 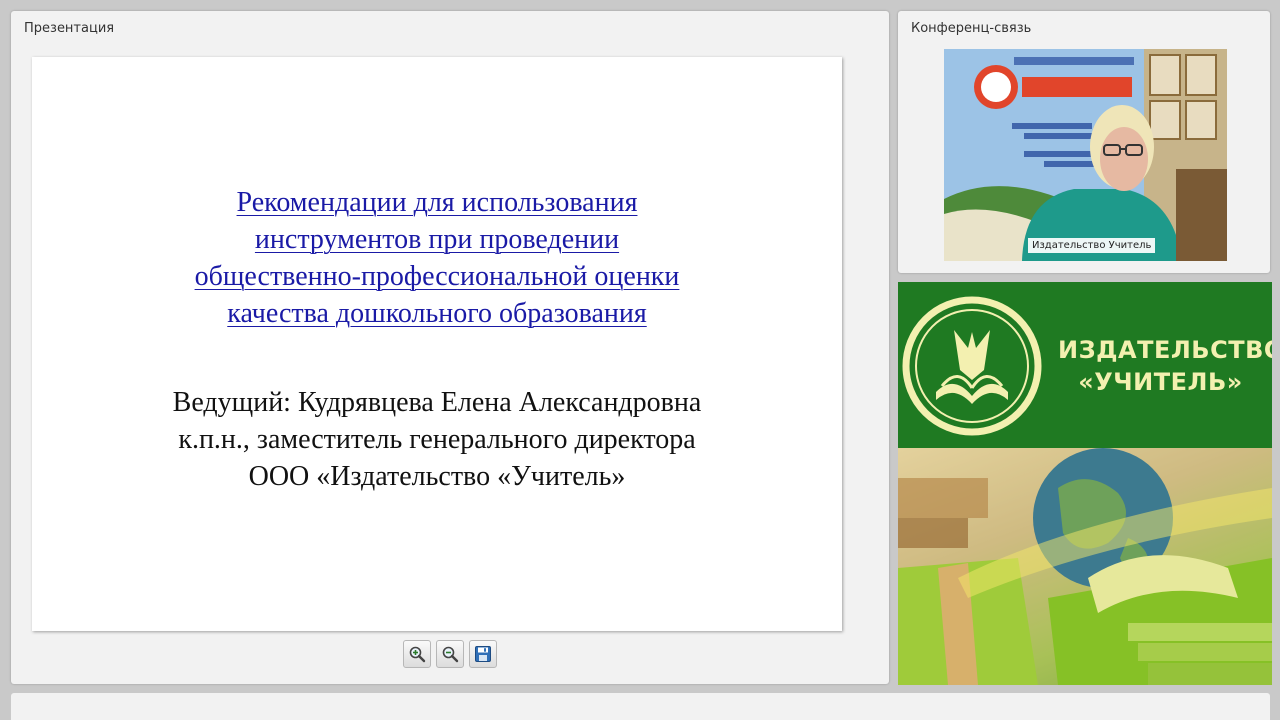 I want to click on slide-title-line: Рекомендации для использования, so click(x=437, y=202).